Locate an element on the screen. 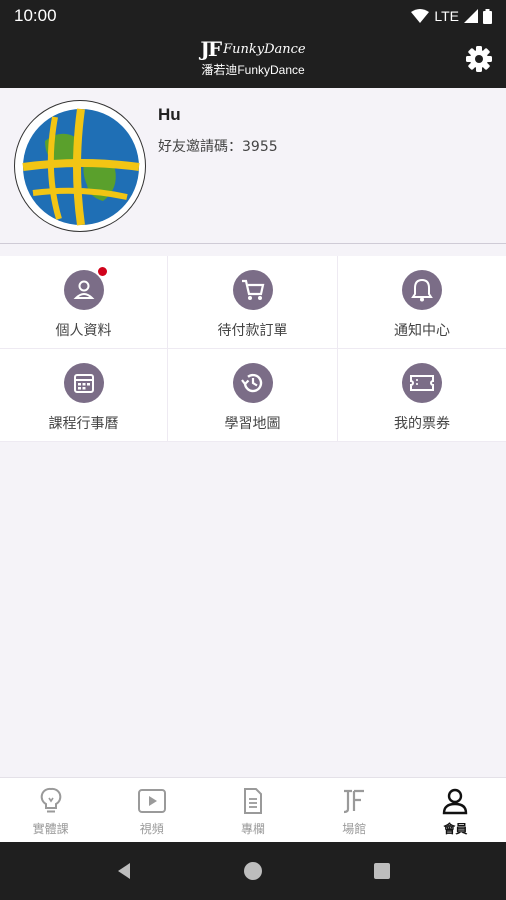  menu-label: 學習地圖 is located at coordinates (252, 424).